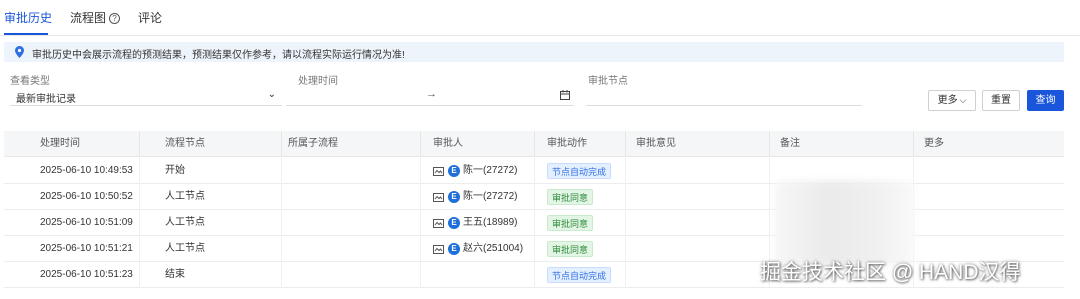 The width and height of the screenshot is (1080, 299). What do you see at coordinates (580, 144) in the screenshot?
I see `header-action: 审批动作` at bounding box center [580, 144].